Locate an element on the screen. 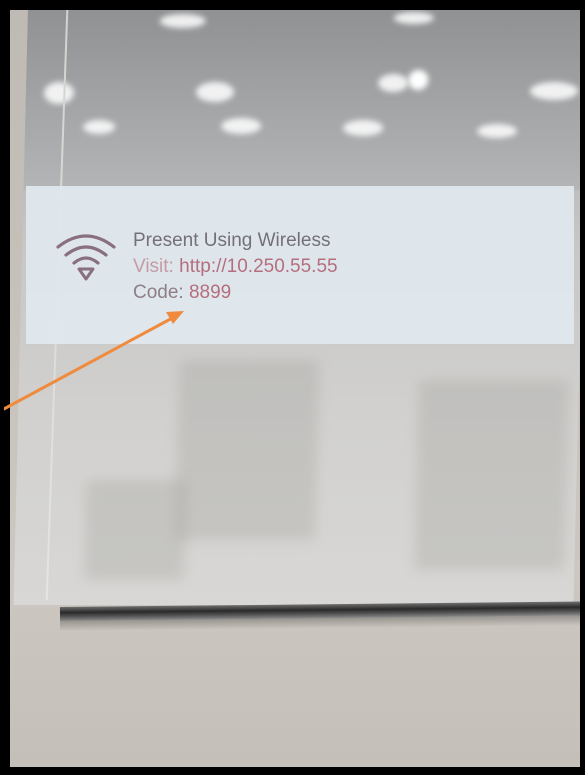 This screenshot has width=585, height=775. visit-url-link: http://10.250.55.55 is located at coordinates (258, 266).